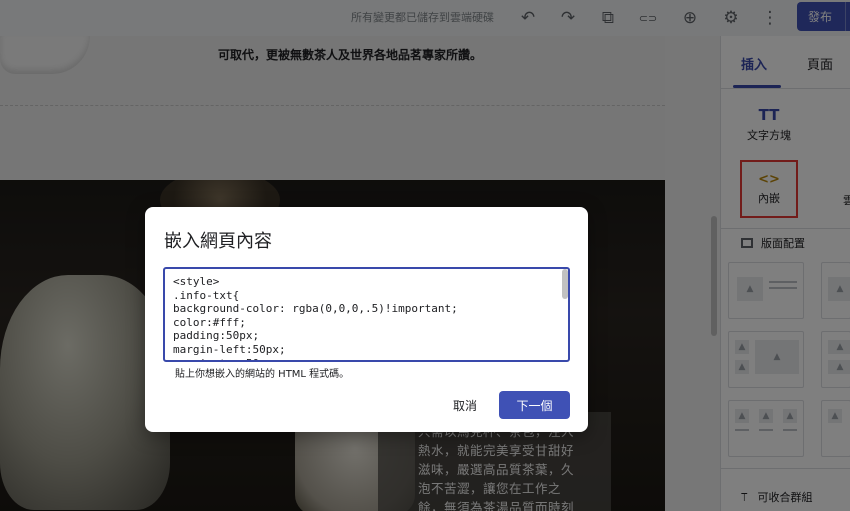 Image resolution: width=850 pixels, height=511 pixels. I want to click on cancel-button: 取消, so click(465, 405).